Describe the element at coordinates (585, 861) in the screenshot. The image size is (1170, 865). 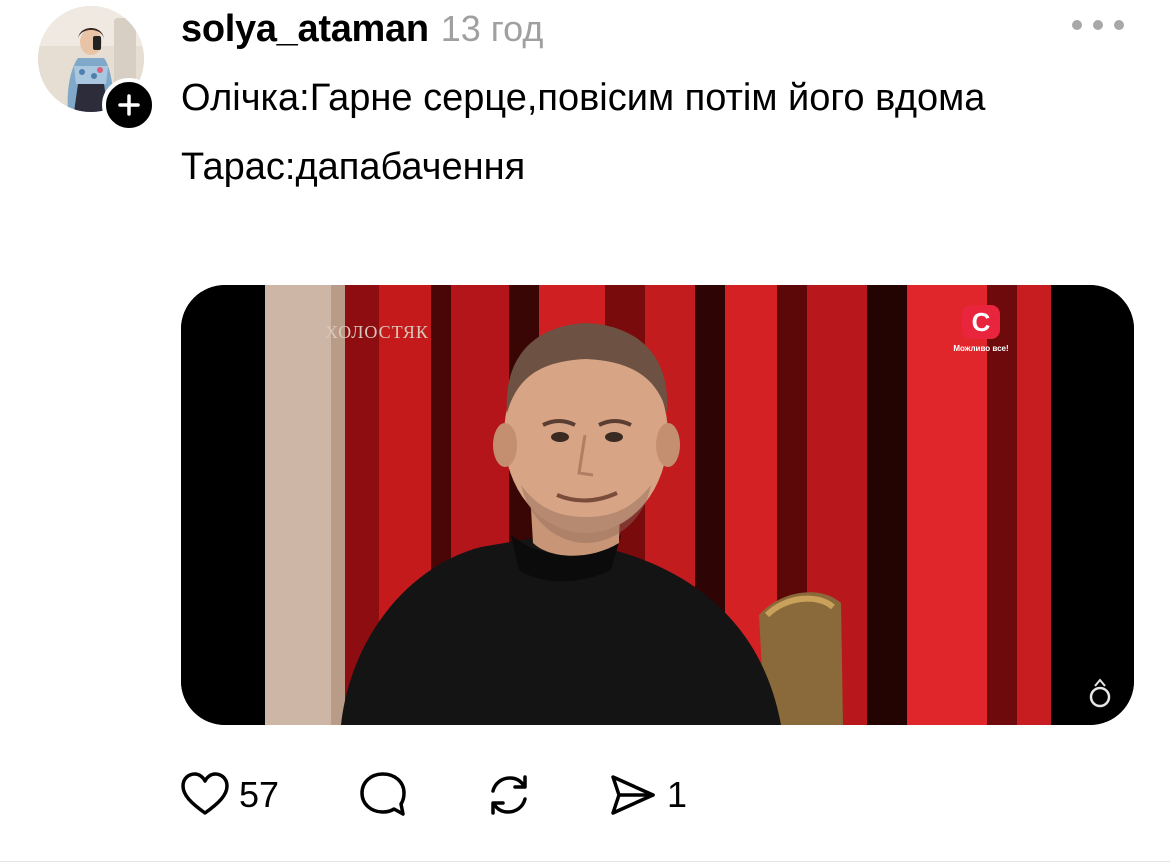
I see `divider` at that location.